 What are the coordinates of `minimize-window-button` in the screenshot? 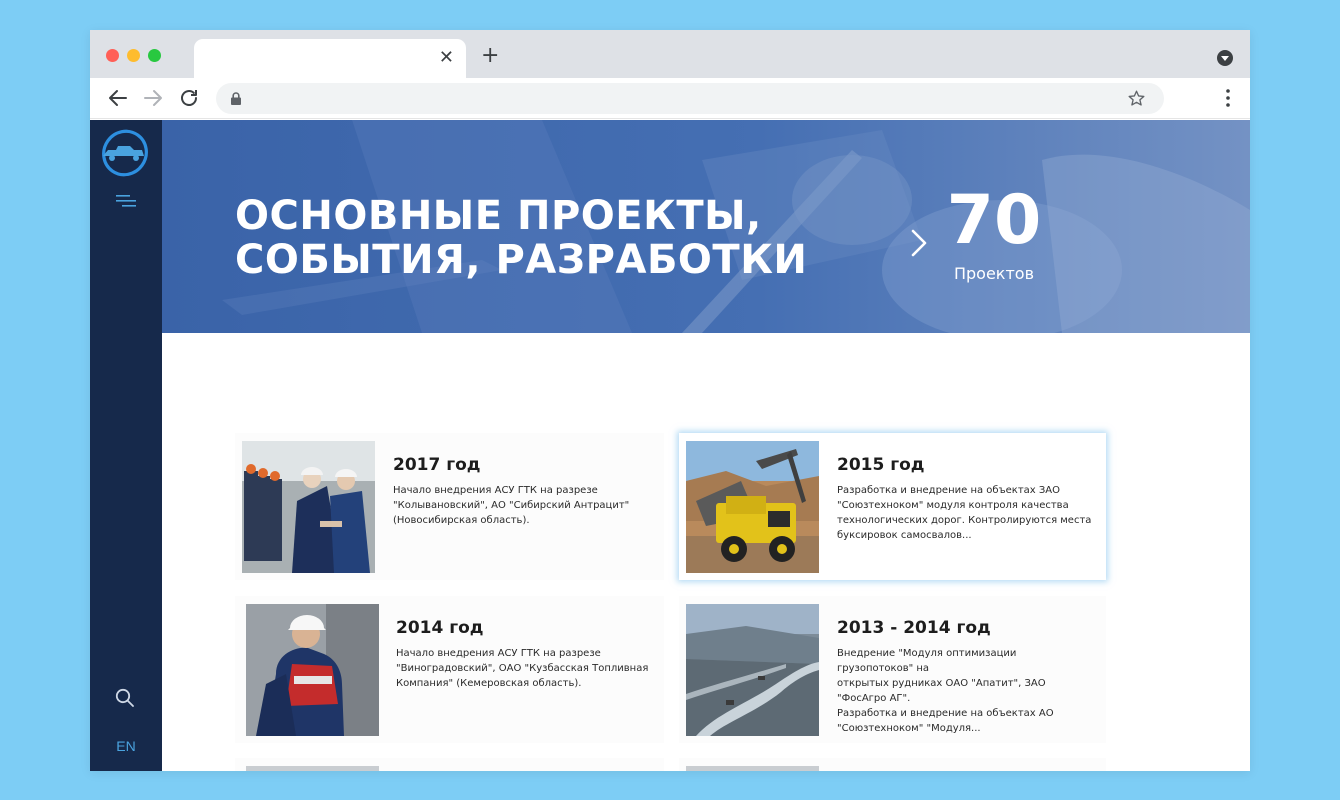 It's located at (133, 55).